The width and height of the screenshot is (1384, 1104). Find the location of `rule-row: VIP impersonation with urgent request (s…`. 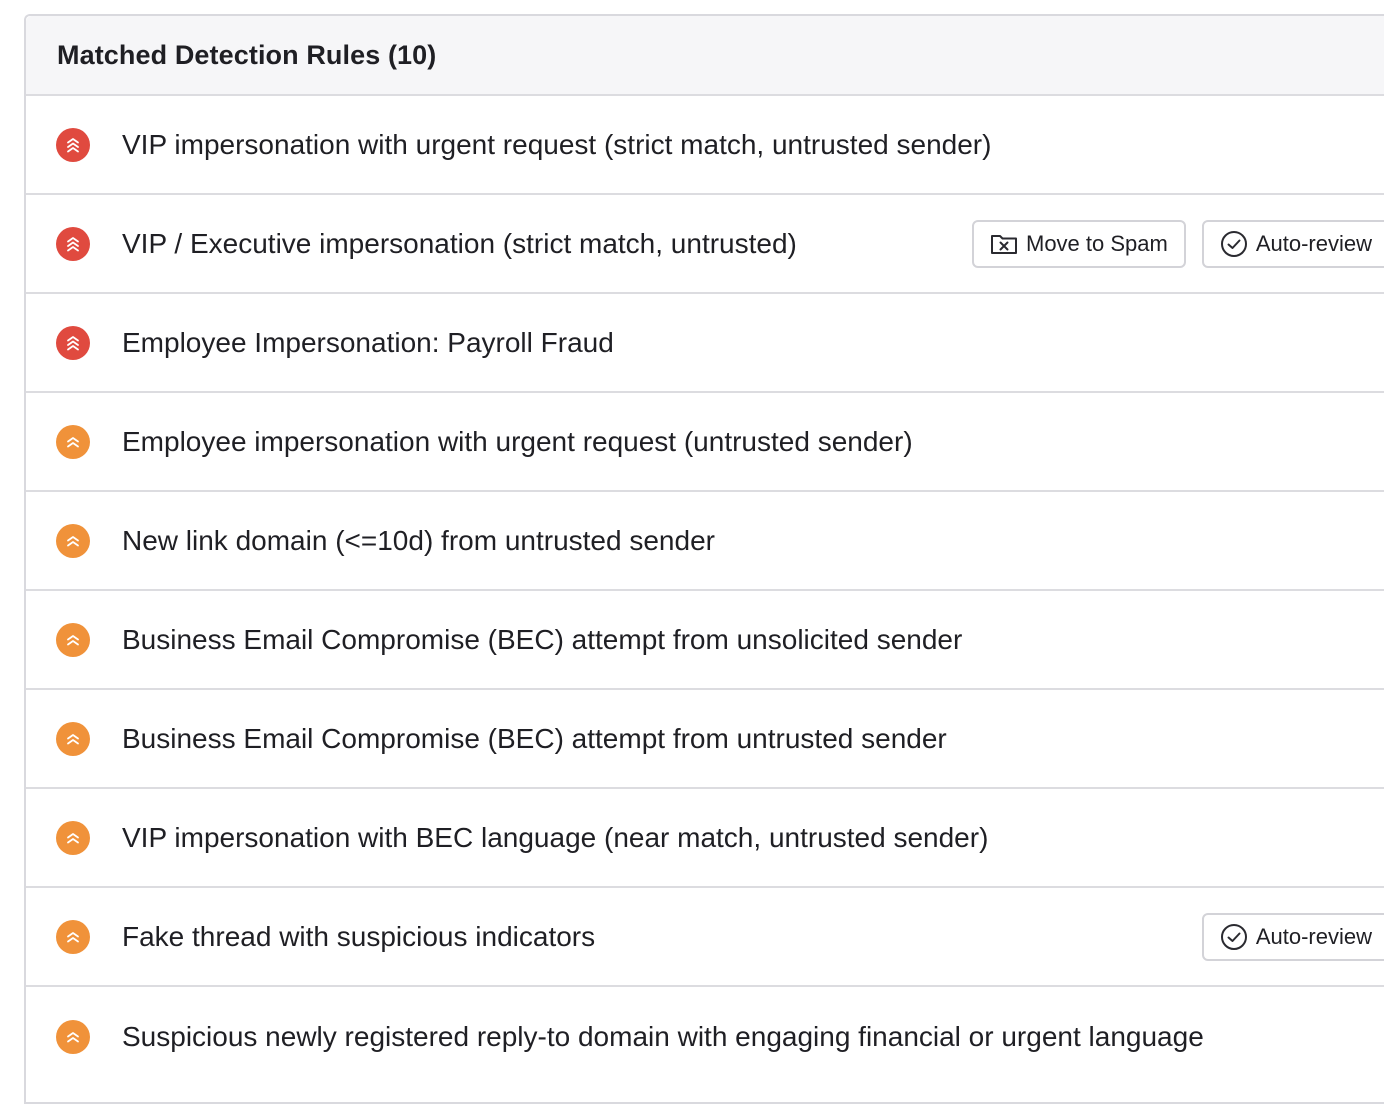

rule-row: VIP impersonation with urgent request (s… is located at coordinates (705, 145).